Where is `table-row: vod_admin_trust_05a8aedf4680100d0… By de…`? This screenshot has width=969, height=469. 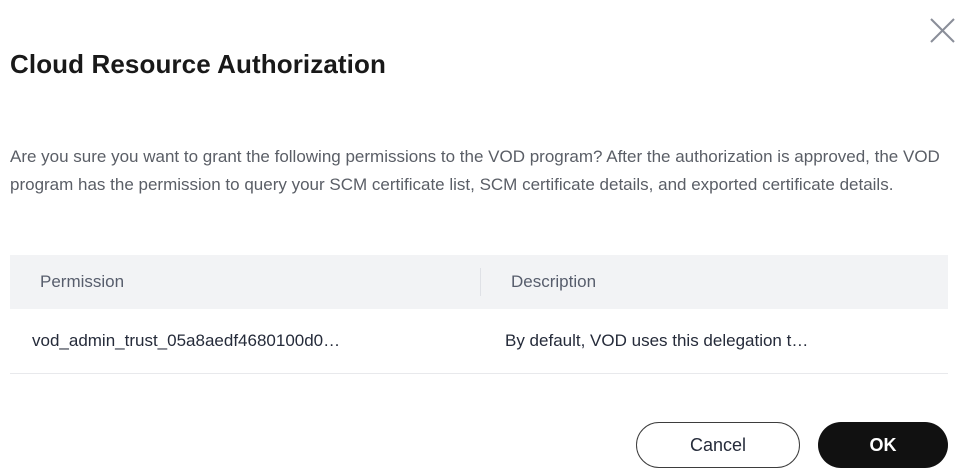 table-row: vod_admin_trust_05a8aedf4680100d0… By de… is located at coordinates (479, 341).